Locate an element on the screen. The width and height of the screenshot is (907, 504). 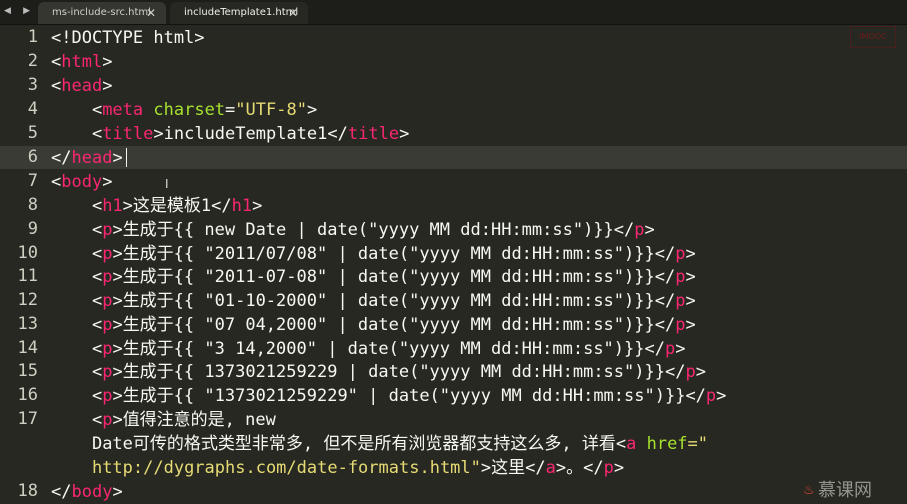
code-line: </body> is located at coordinates (87, 492).